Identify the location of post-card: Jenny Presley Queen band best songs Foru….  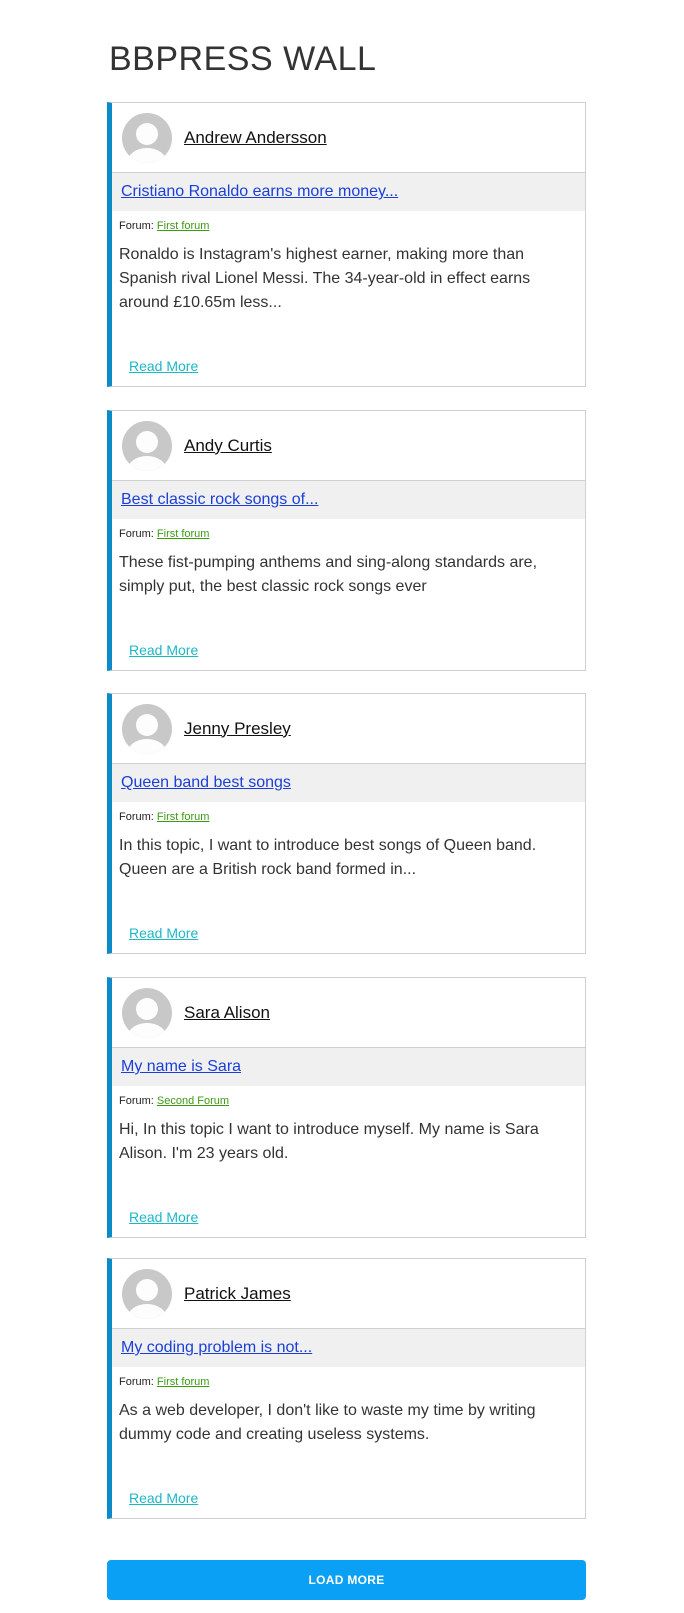
(346, 823).